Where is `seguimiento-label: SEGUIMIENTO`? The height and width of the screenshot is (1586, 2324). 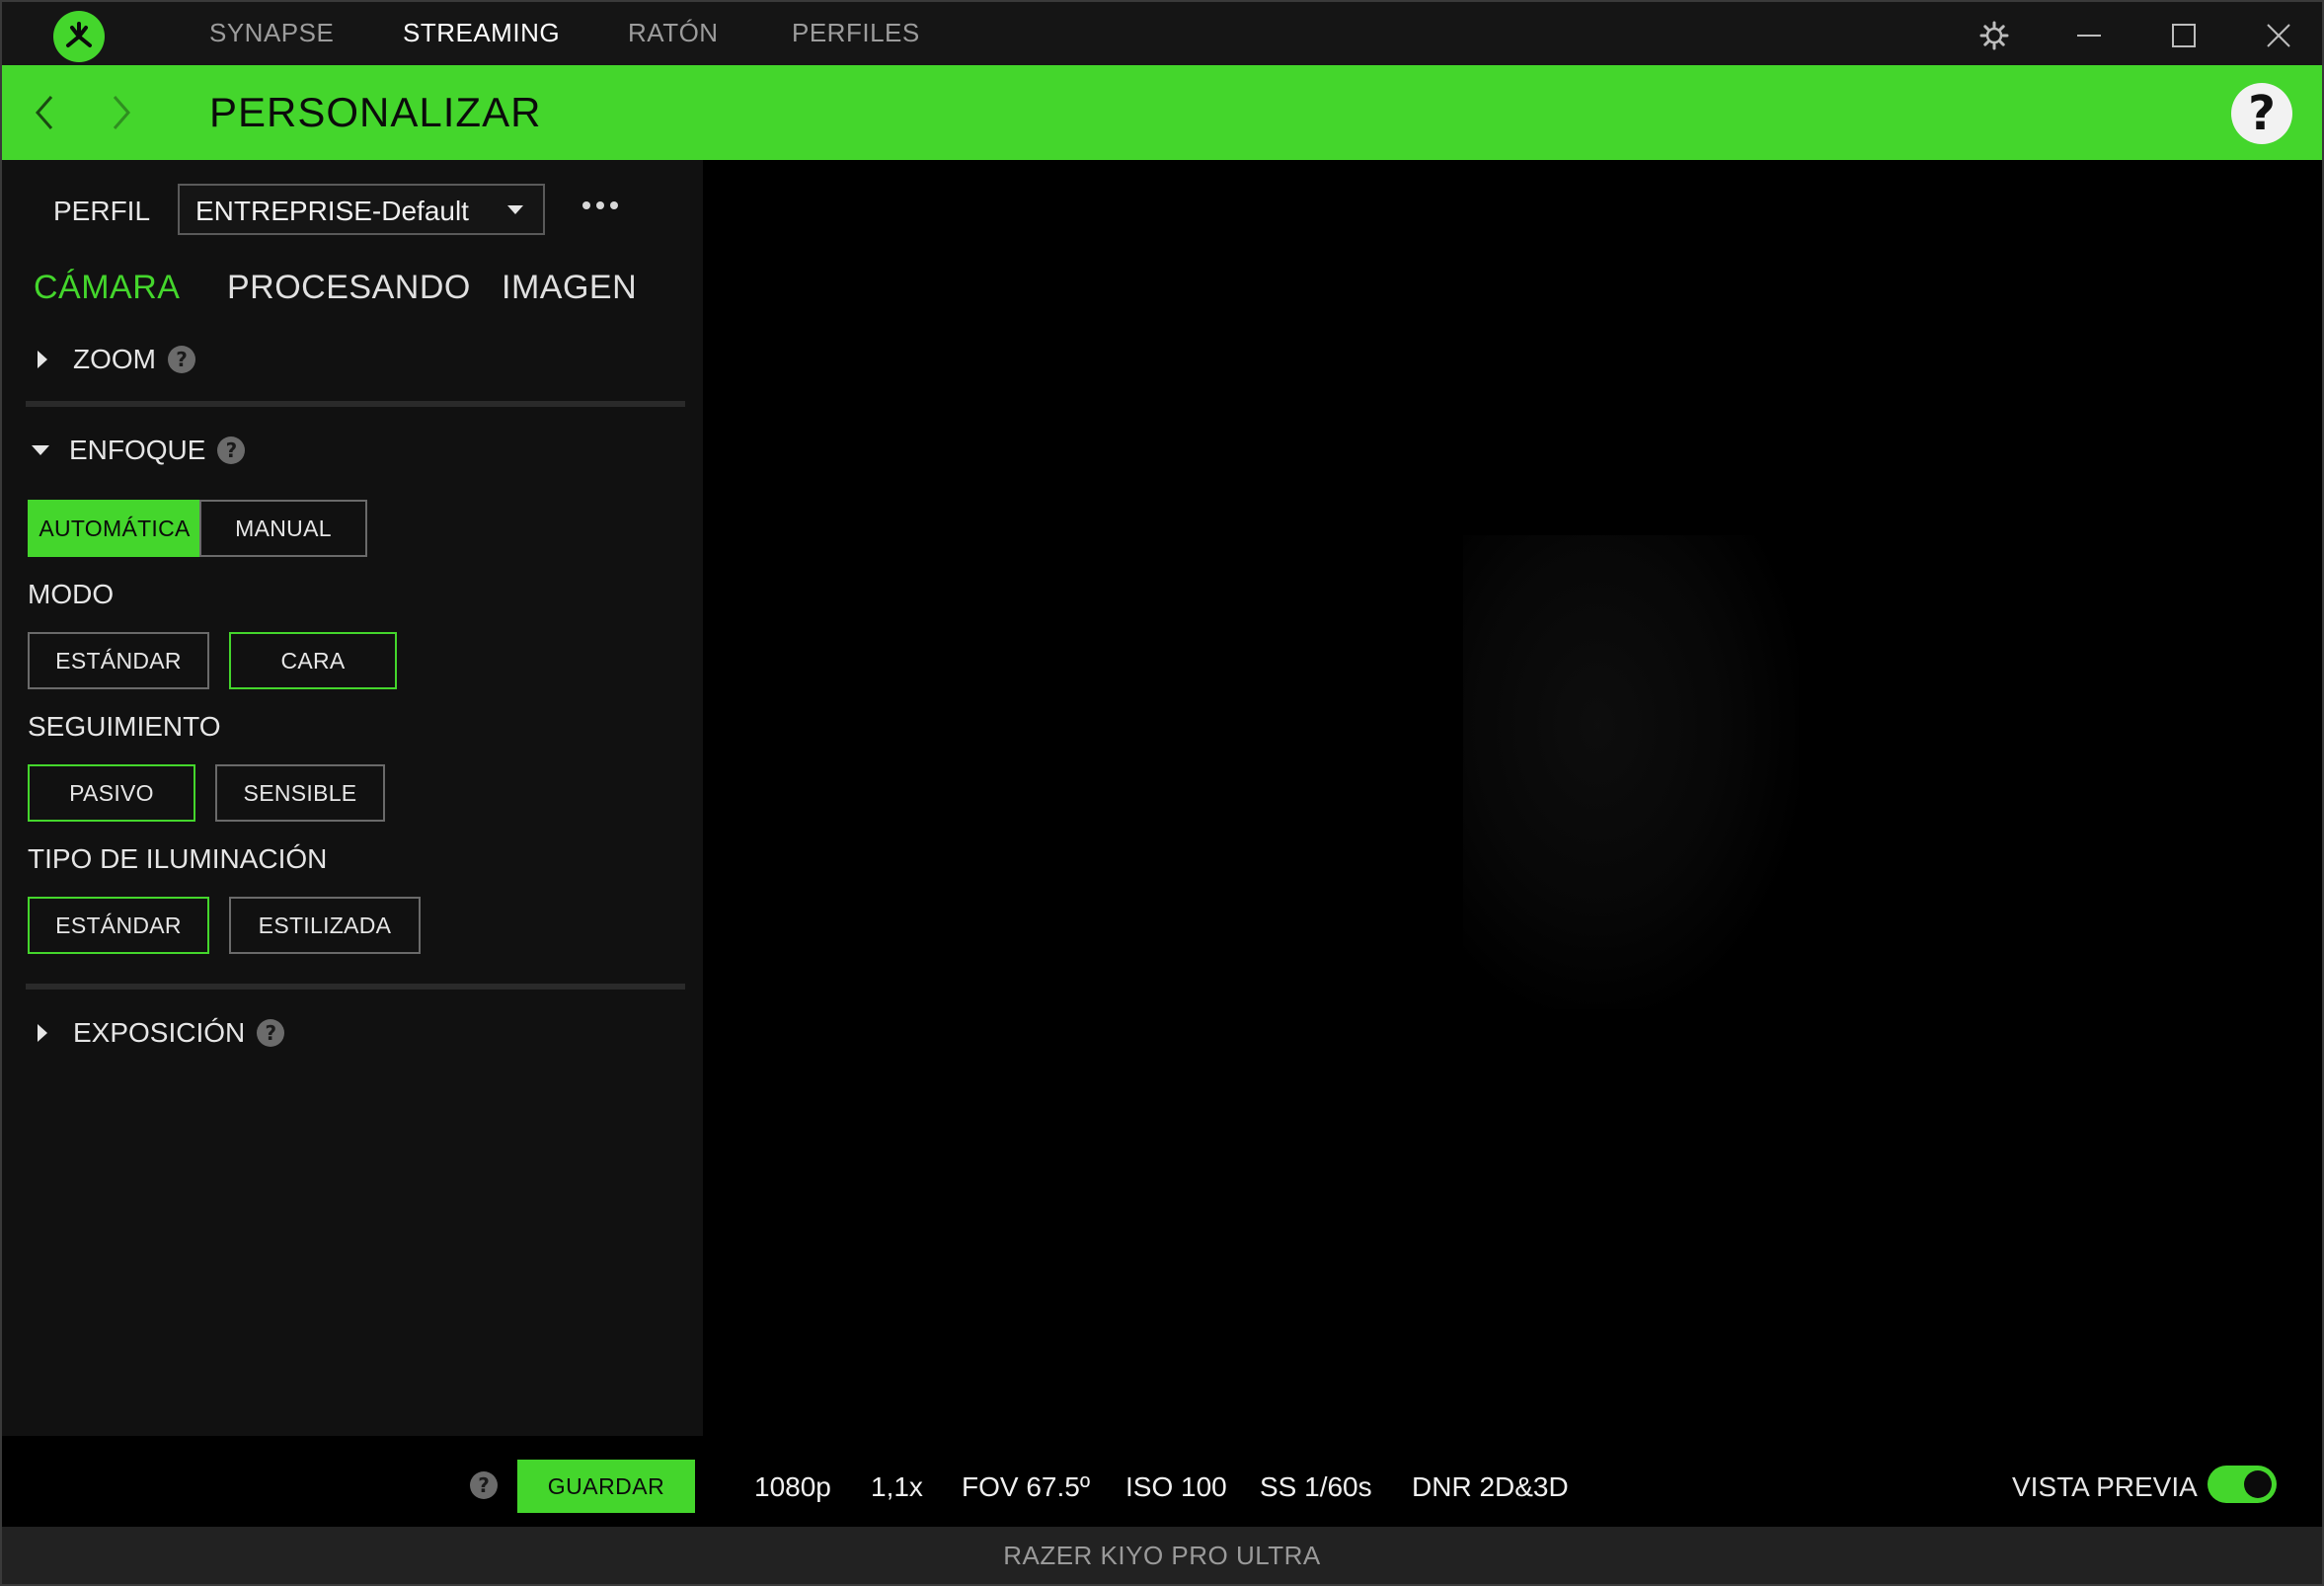 seguimiento-label: SEGUIMIENTO is located at coordinates (124, 726).